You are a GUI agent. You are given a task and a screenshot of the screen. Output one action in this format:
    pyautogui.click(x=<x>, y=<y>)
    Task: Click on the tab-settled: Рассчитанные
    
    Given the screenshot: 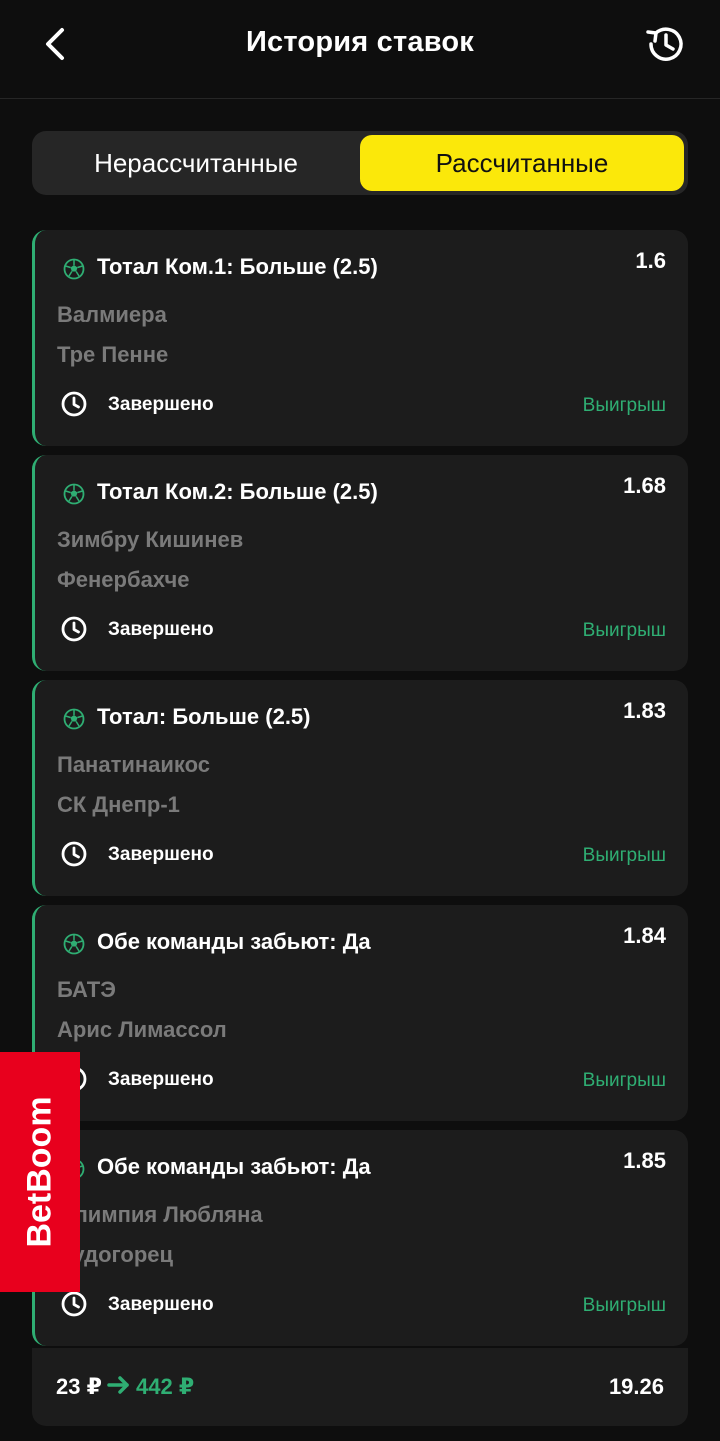 What is the action you would take?
    pyautogui.click(x=522, y=163)
    